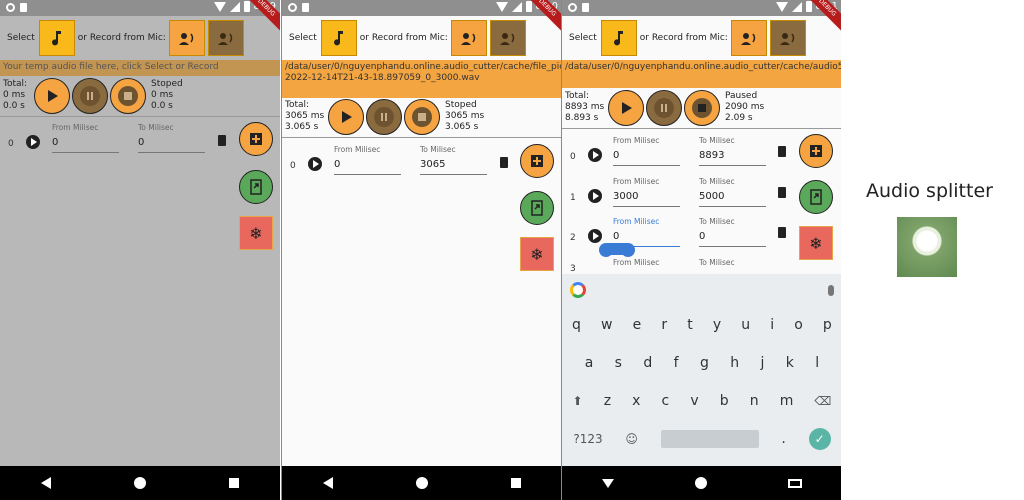 Image resolution: width=1024 pixels, height=500 pixels. Describe the element at coordinates (794, 483) in the screenshot. I see `keyboard-switch-icon` at that location.